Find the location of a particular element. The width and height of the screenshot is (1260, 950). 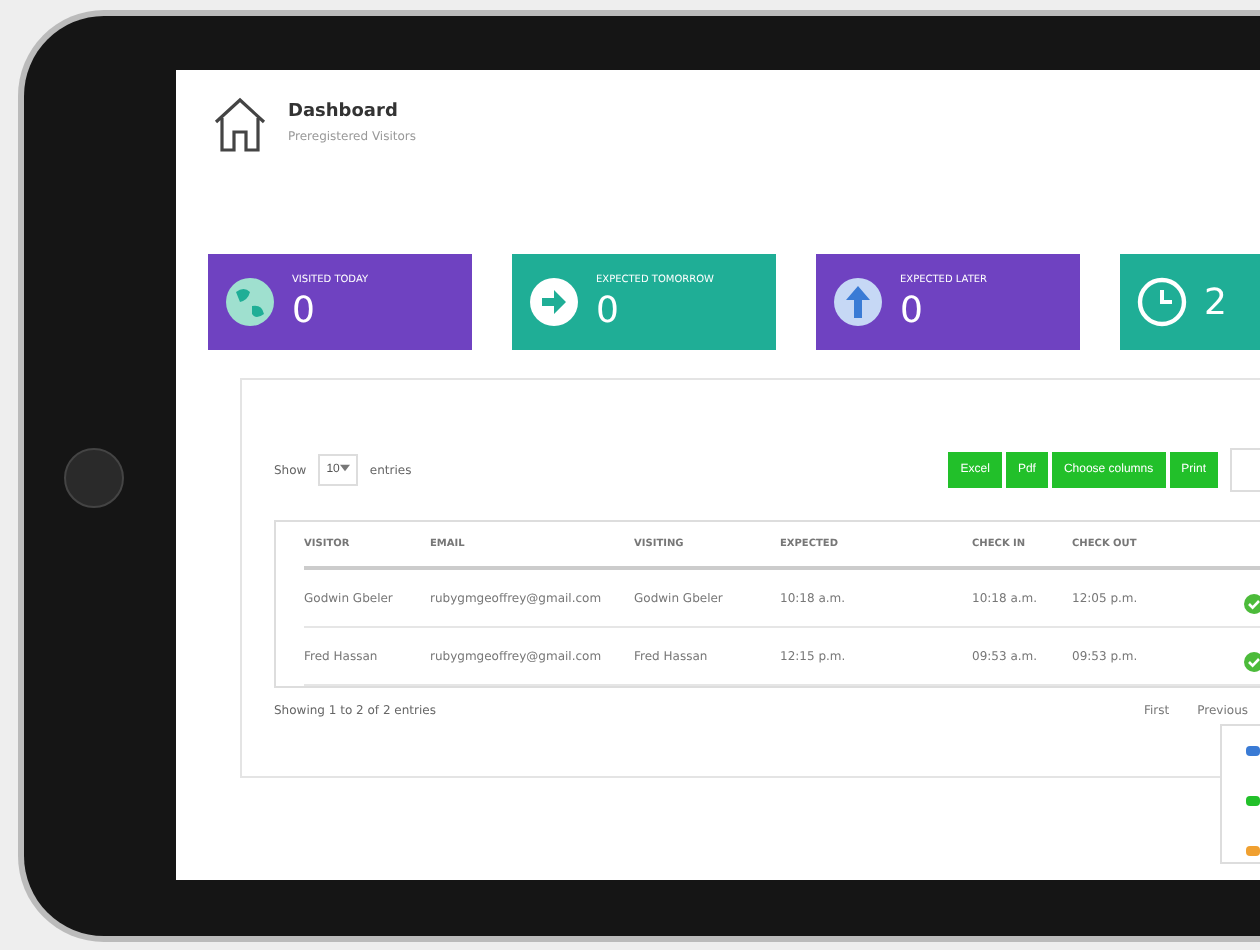

home-button-icon is located at coordinates (94, 478).